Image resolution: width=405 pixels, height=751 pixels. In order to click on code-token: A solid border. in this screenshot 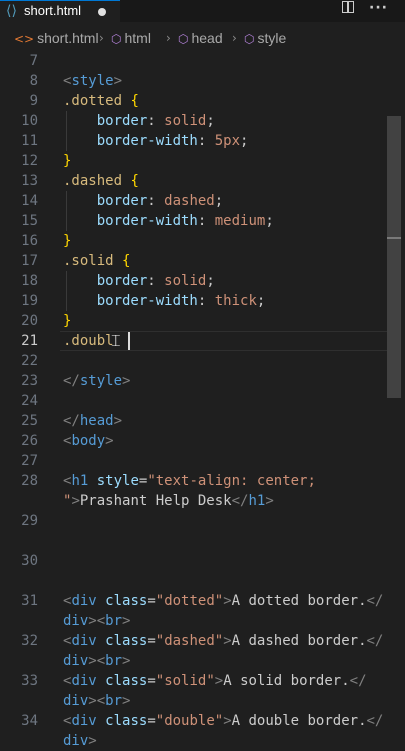, I will do `click(286, 681)`.